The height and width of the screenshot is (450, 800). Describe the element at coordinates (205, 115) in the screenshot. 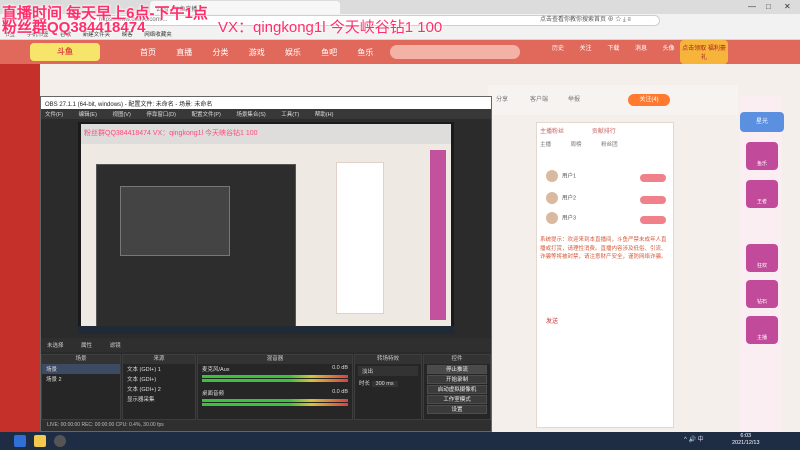

I see `menu-item: 配置文件(P)` at that location.